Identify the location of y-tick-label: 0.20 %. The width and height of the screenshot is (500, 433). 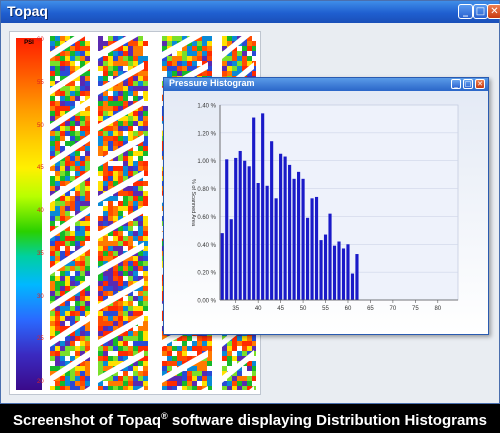
(206, 274).